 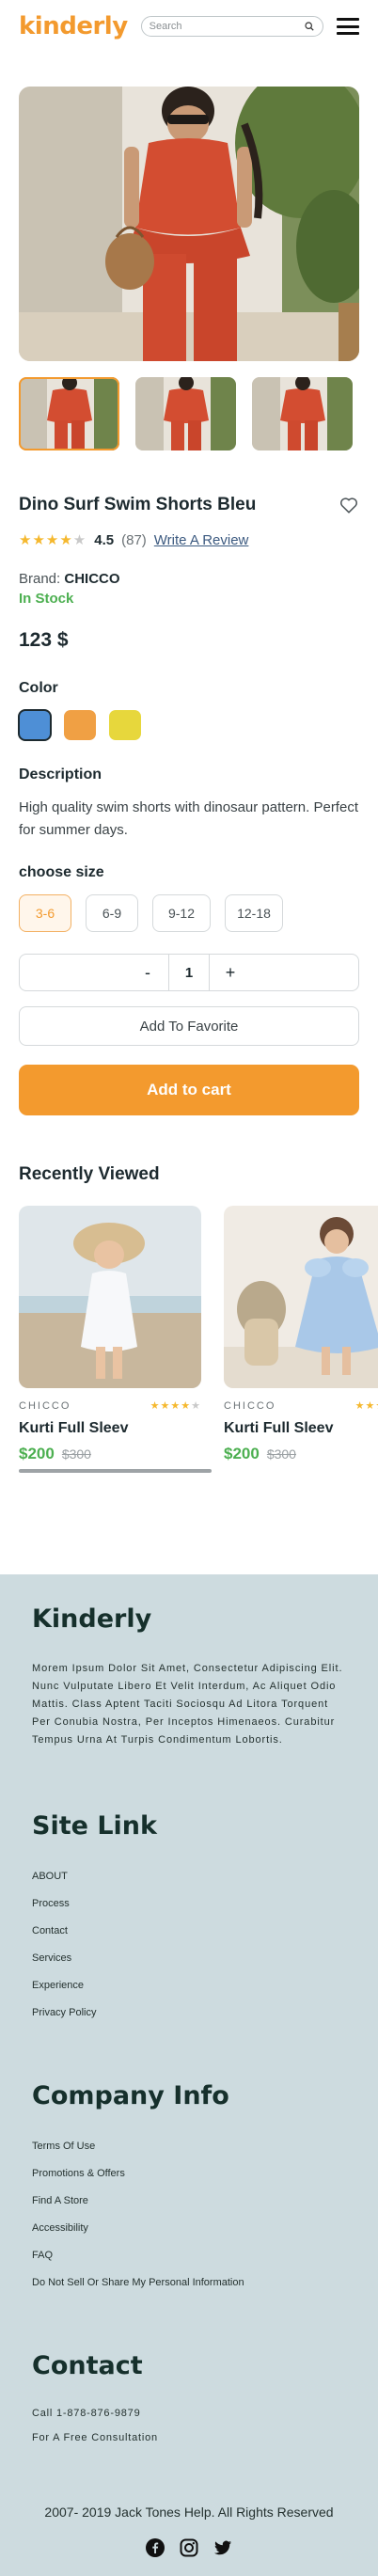 What do you see at coordinates (95, 2437) in the screenshot?
I see `contact-consultation: For A Free Consultation` at bounding box center [95, 2437].